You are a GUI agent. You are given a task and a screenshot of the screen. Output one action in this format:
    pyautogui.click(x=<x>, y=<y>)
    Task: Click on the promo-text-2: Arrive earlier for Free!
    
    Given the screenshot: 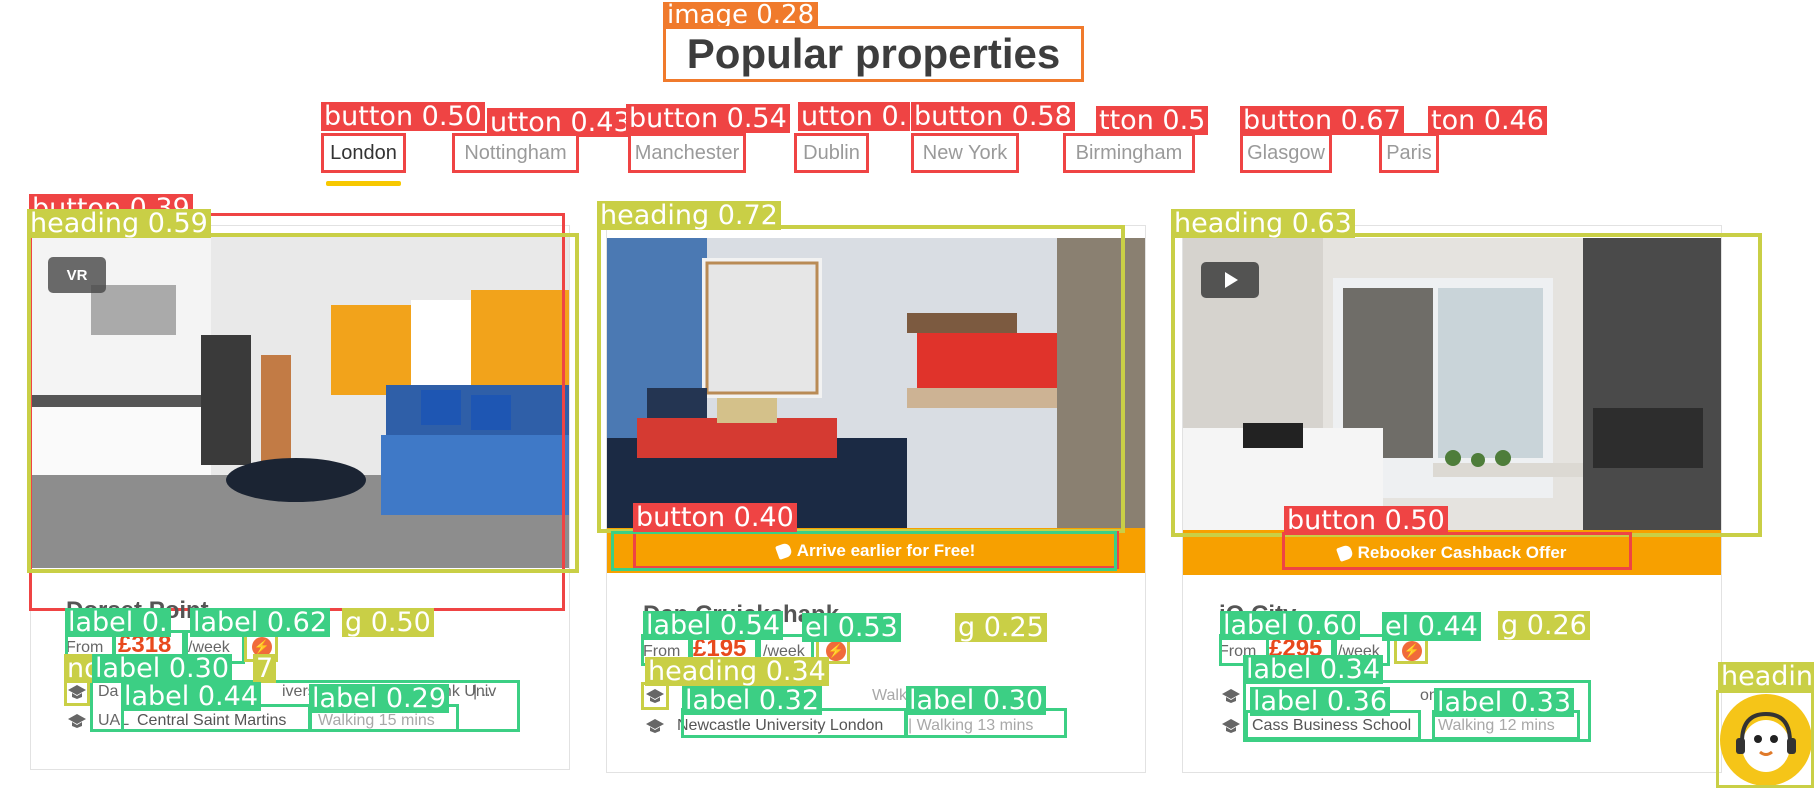 What is the action you would take?
    pyautogui.click(x=886, y=550)
    